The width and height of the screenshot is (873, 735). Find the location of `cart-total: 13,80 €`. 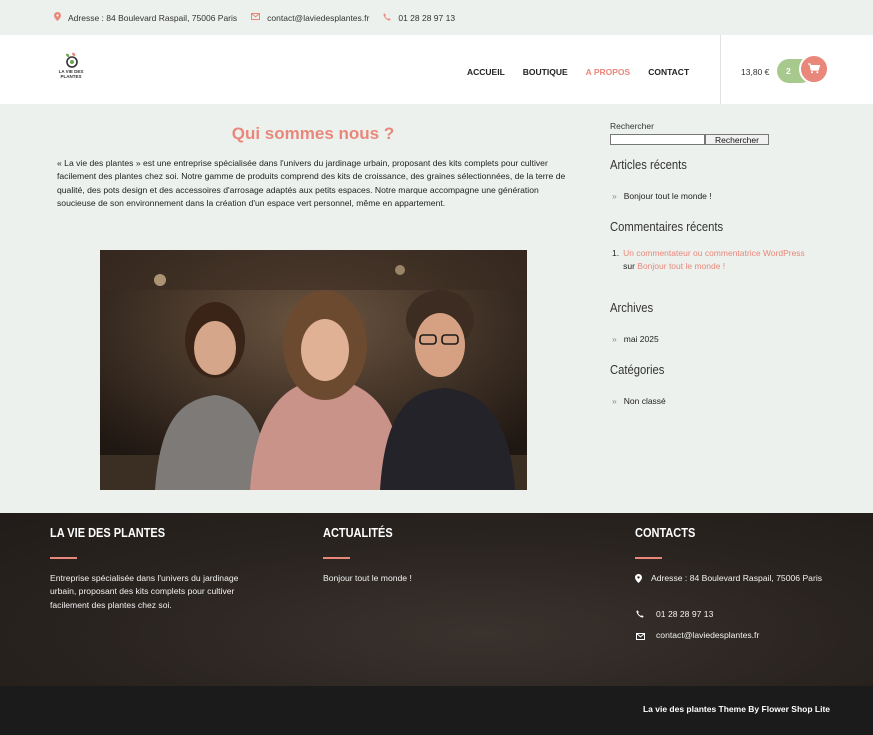

cart-total: 13,80 € is located at coordinates (755, 72).